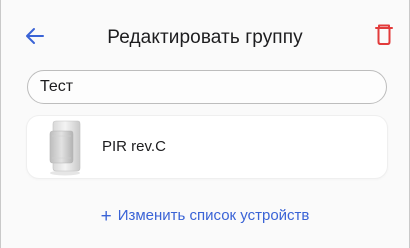  I want to click on page-title: Редактировать группу, so click(205, 37).